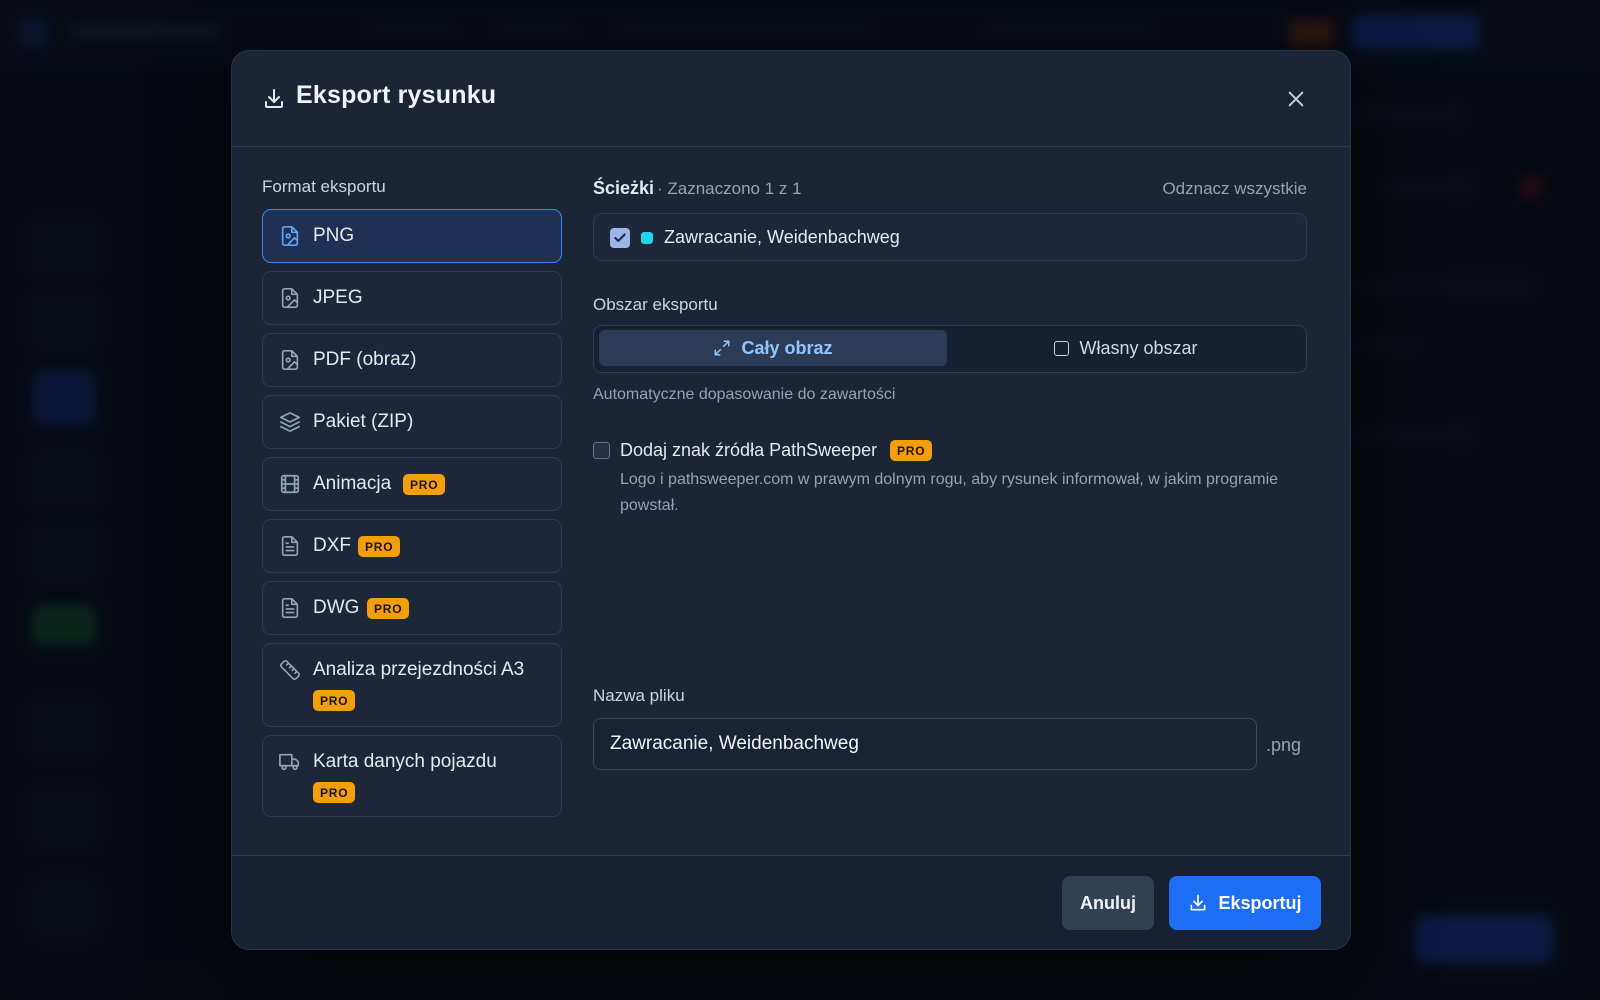  Describe the element at coordinates (624, 188) in the screenshot. I see `paths-title: Ścieżki` at that location.